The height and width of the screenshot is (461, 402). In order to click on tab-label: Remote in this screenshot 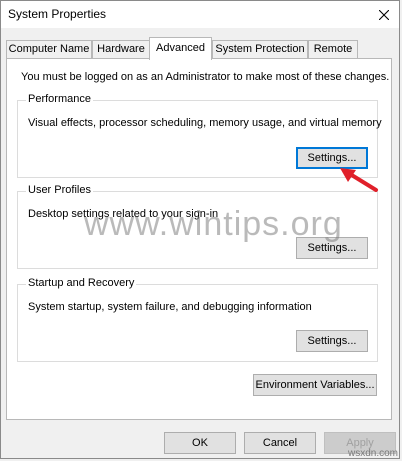, I will do `click(333, 49)`.